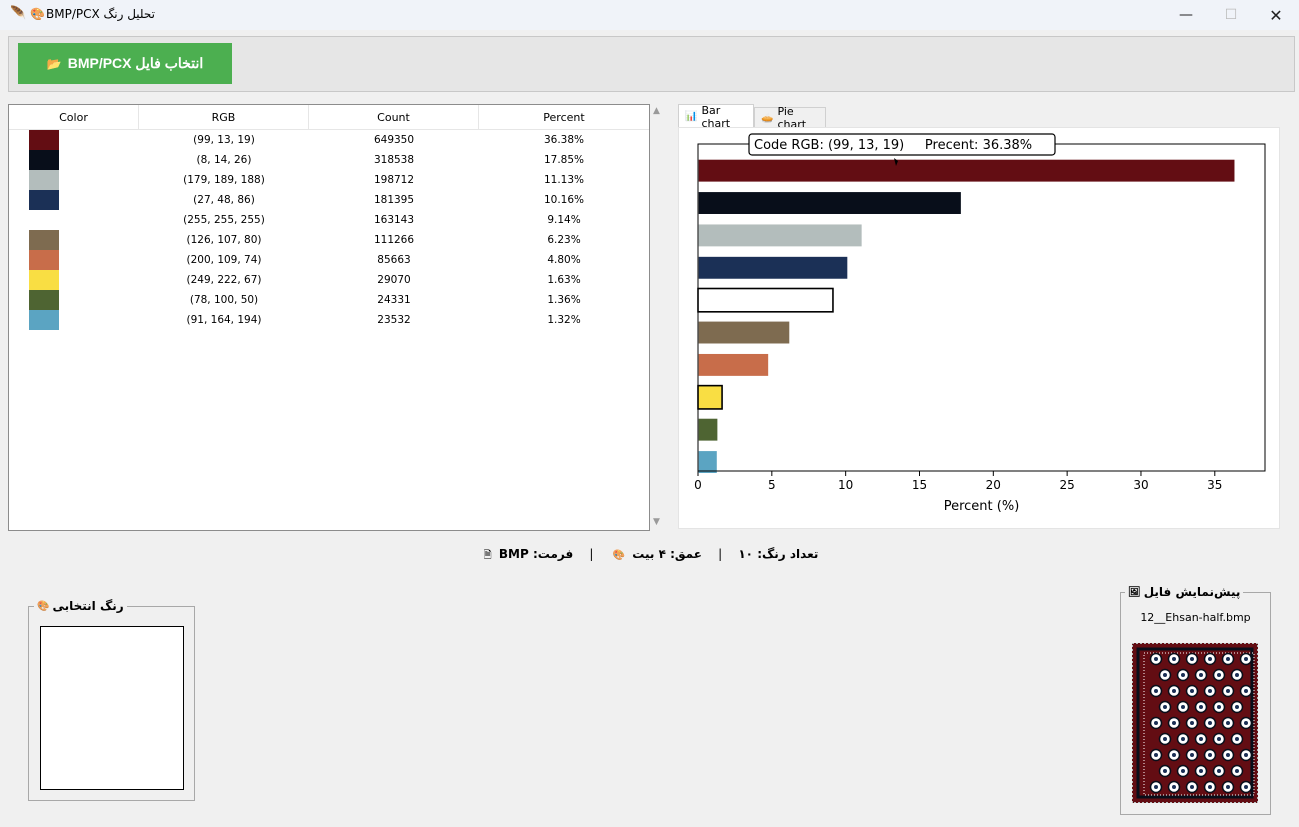 Image resolution: width=1299 pixels, height=827 pixels. Describe the element at coordinates (329, 140) in the screenshot. I see `table-row: (99, 13, 19) 649350 36.38%` at that location.